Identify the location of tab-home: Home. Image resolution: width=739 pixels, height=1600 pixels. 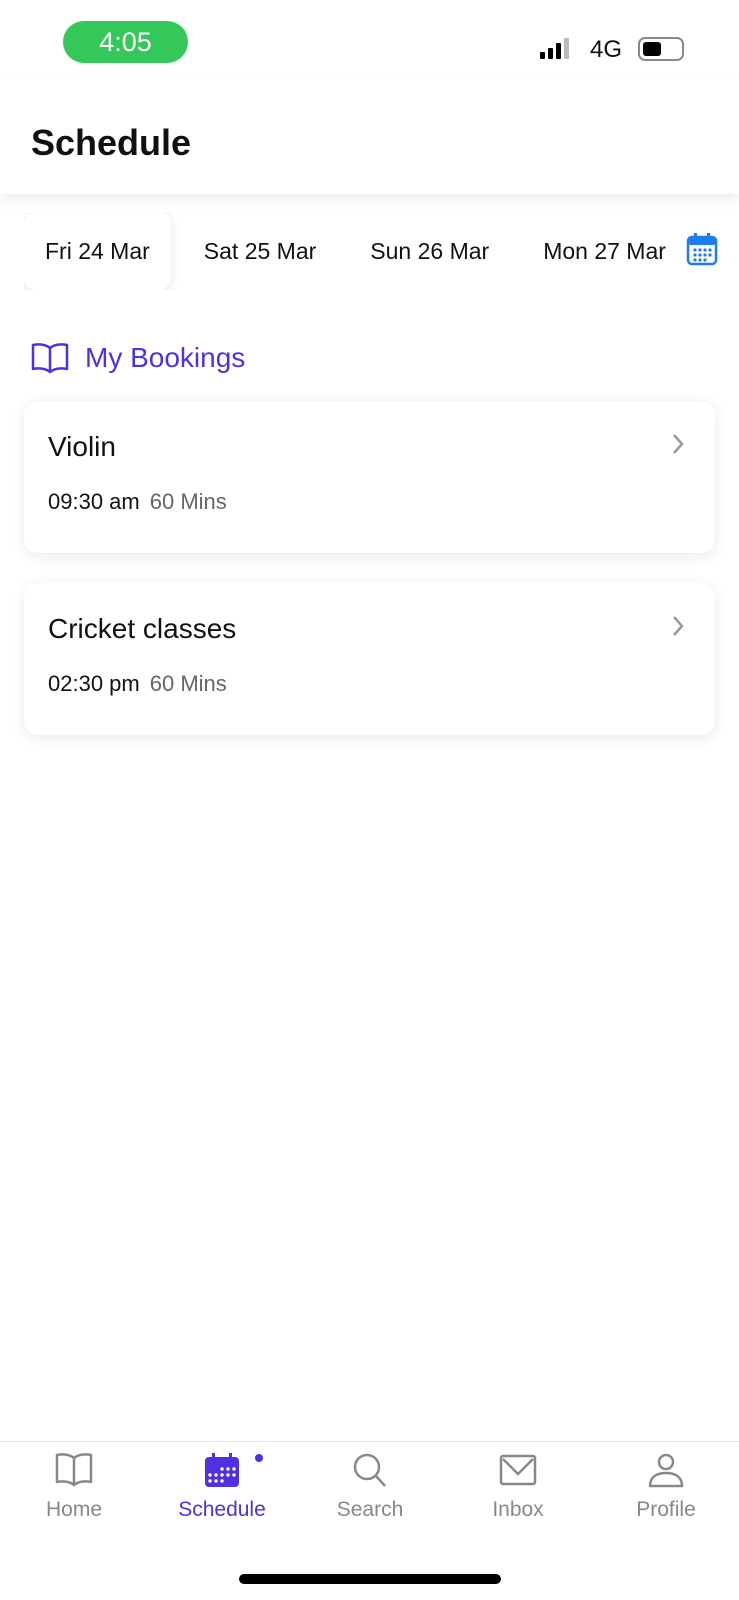
(74, 1487).